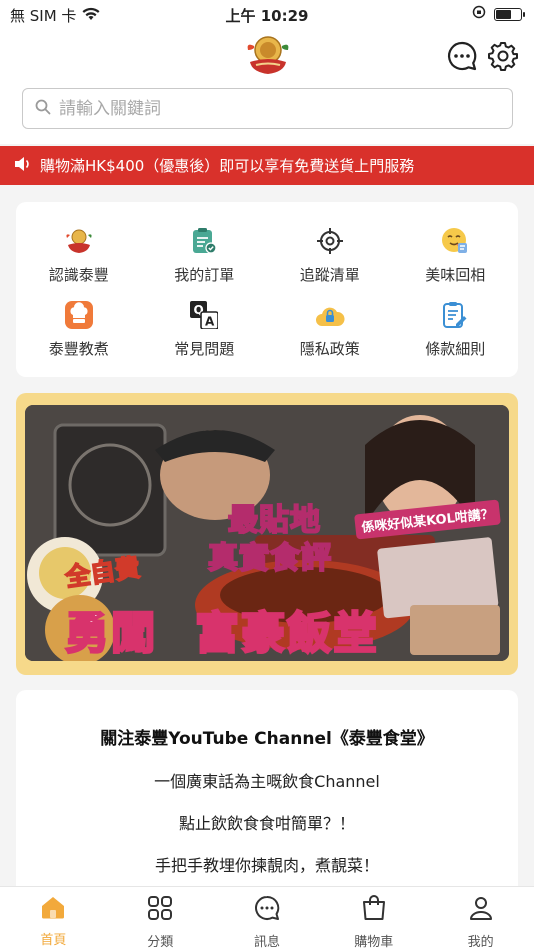 Image resolution: width=534 pixels, height=950 pixels. What do you see at coordinates (53, 940) in the screenshot?
I see `tab-label: 首頁` at bounding box center [53, 940].